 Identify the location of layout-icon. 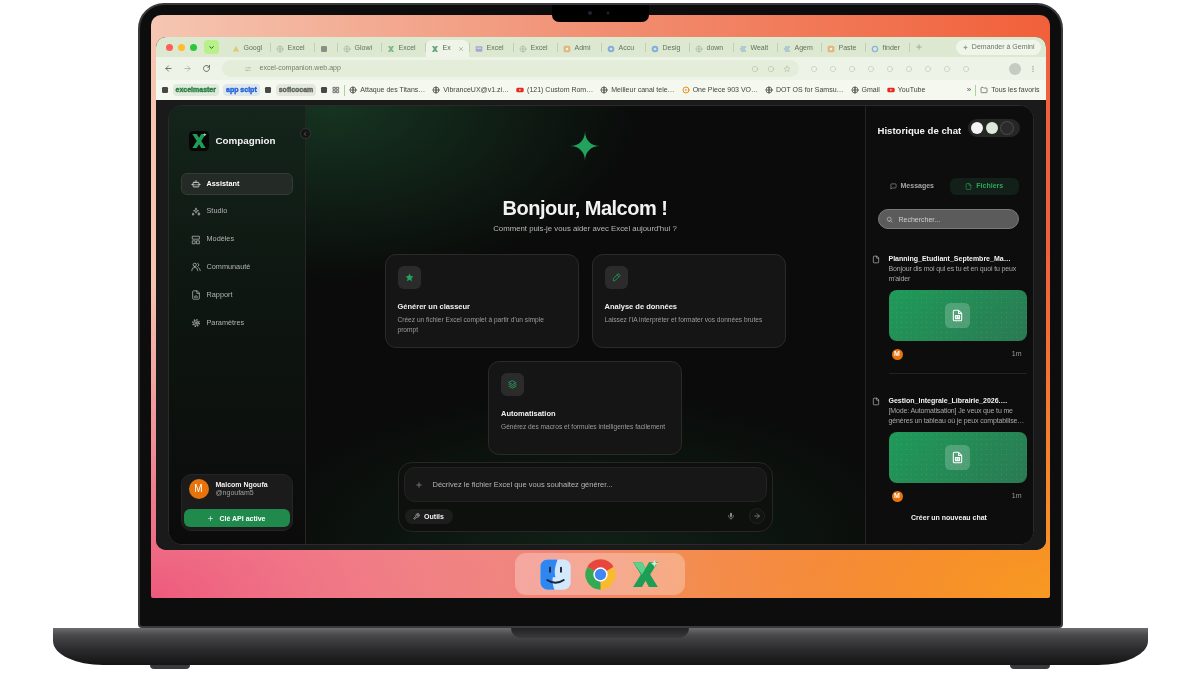
(195, 239).